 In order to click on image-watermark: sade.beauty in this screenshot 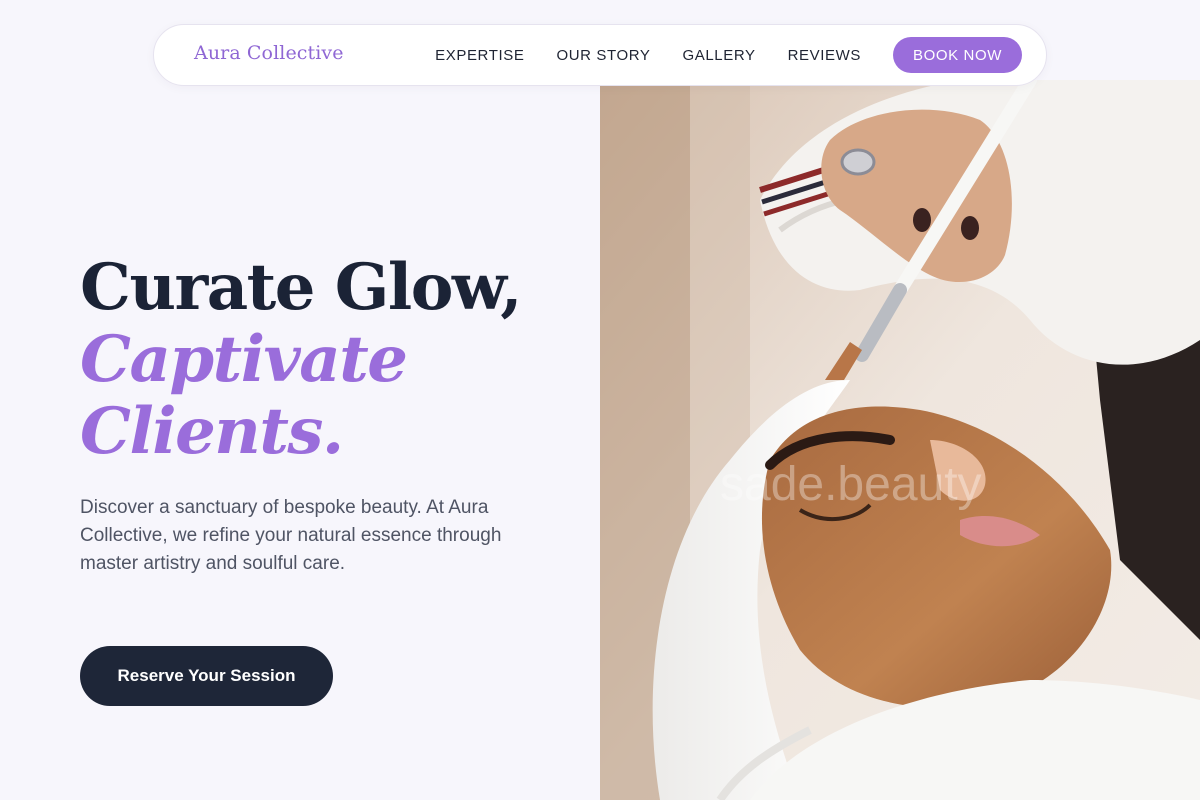, I will do `click(851, 484)`.